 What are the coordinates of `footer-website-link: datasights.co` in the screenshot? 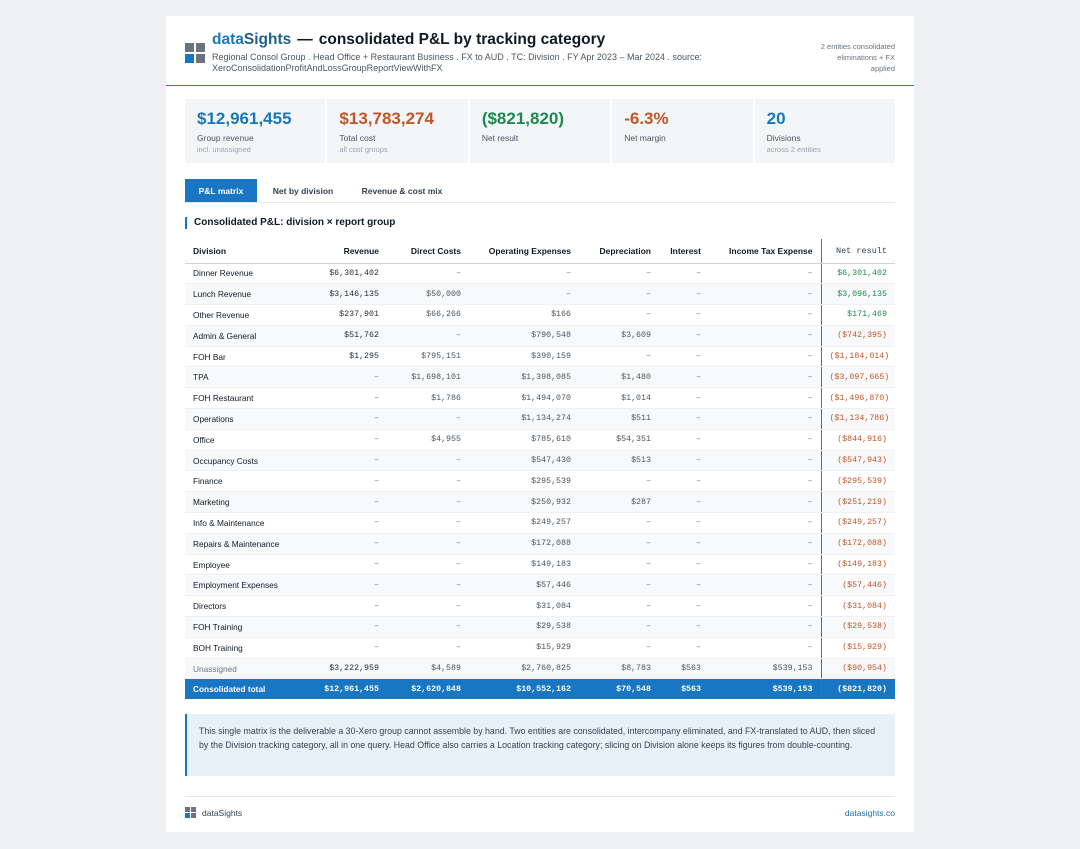 It's located at (870, 813).